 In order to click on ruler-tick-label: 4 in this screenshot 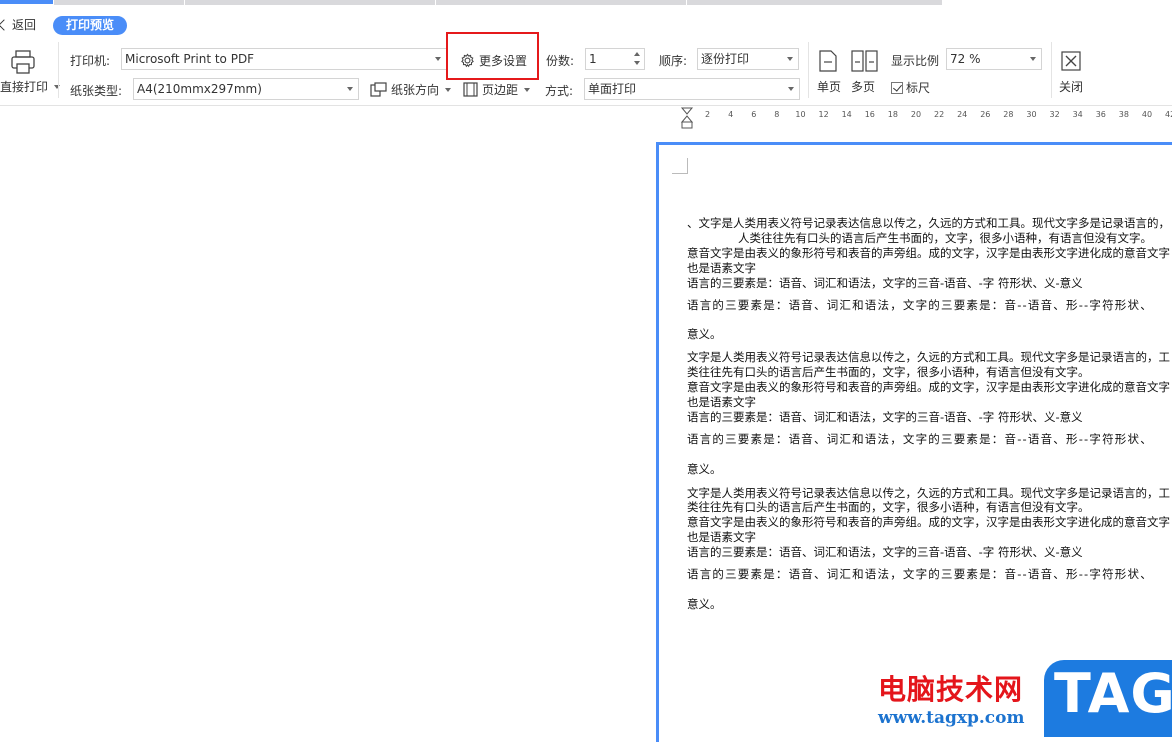, I will do `click(731, 114)`.